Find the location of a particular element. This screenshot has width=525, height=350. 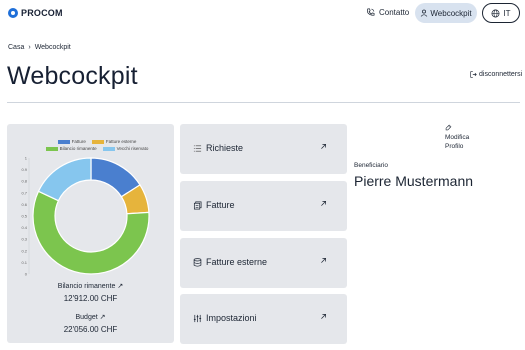

budget-link: Budget ↗ is located at coordinates (90, 317).